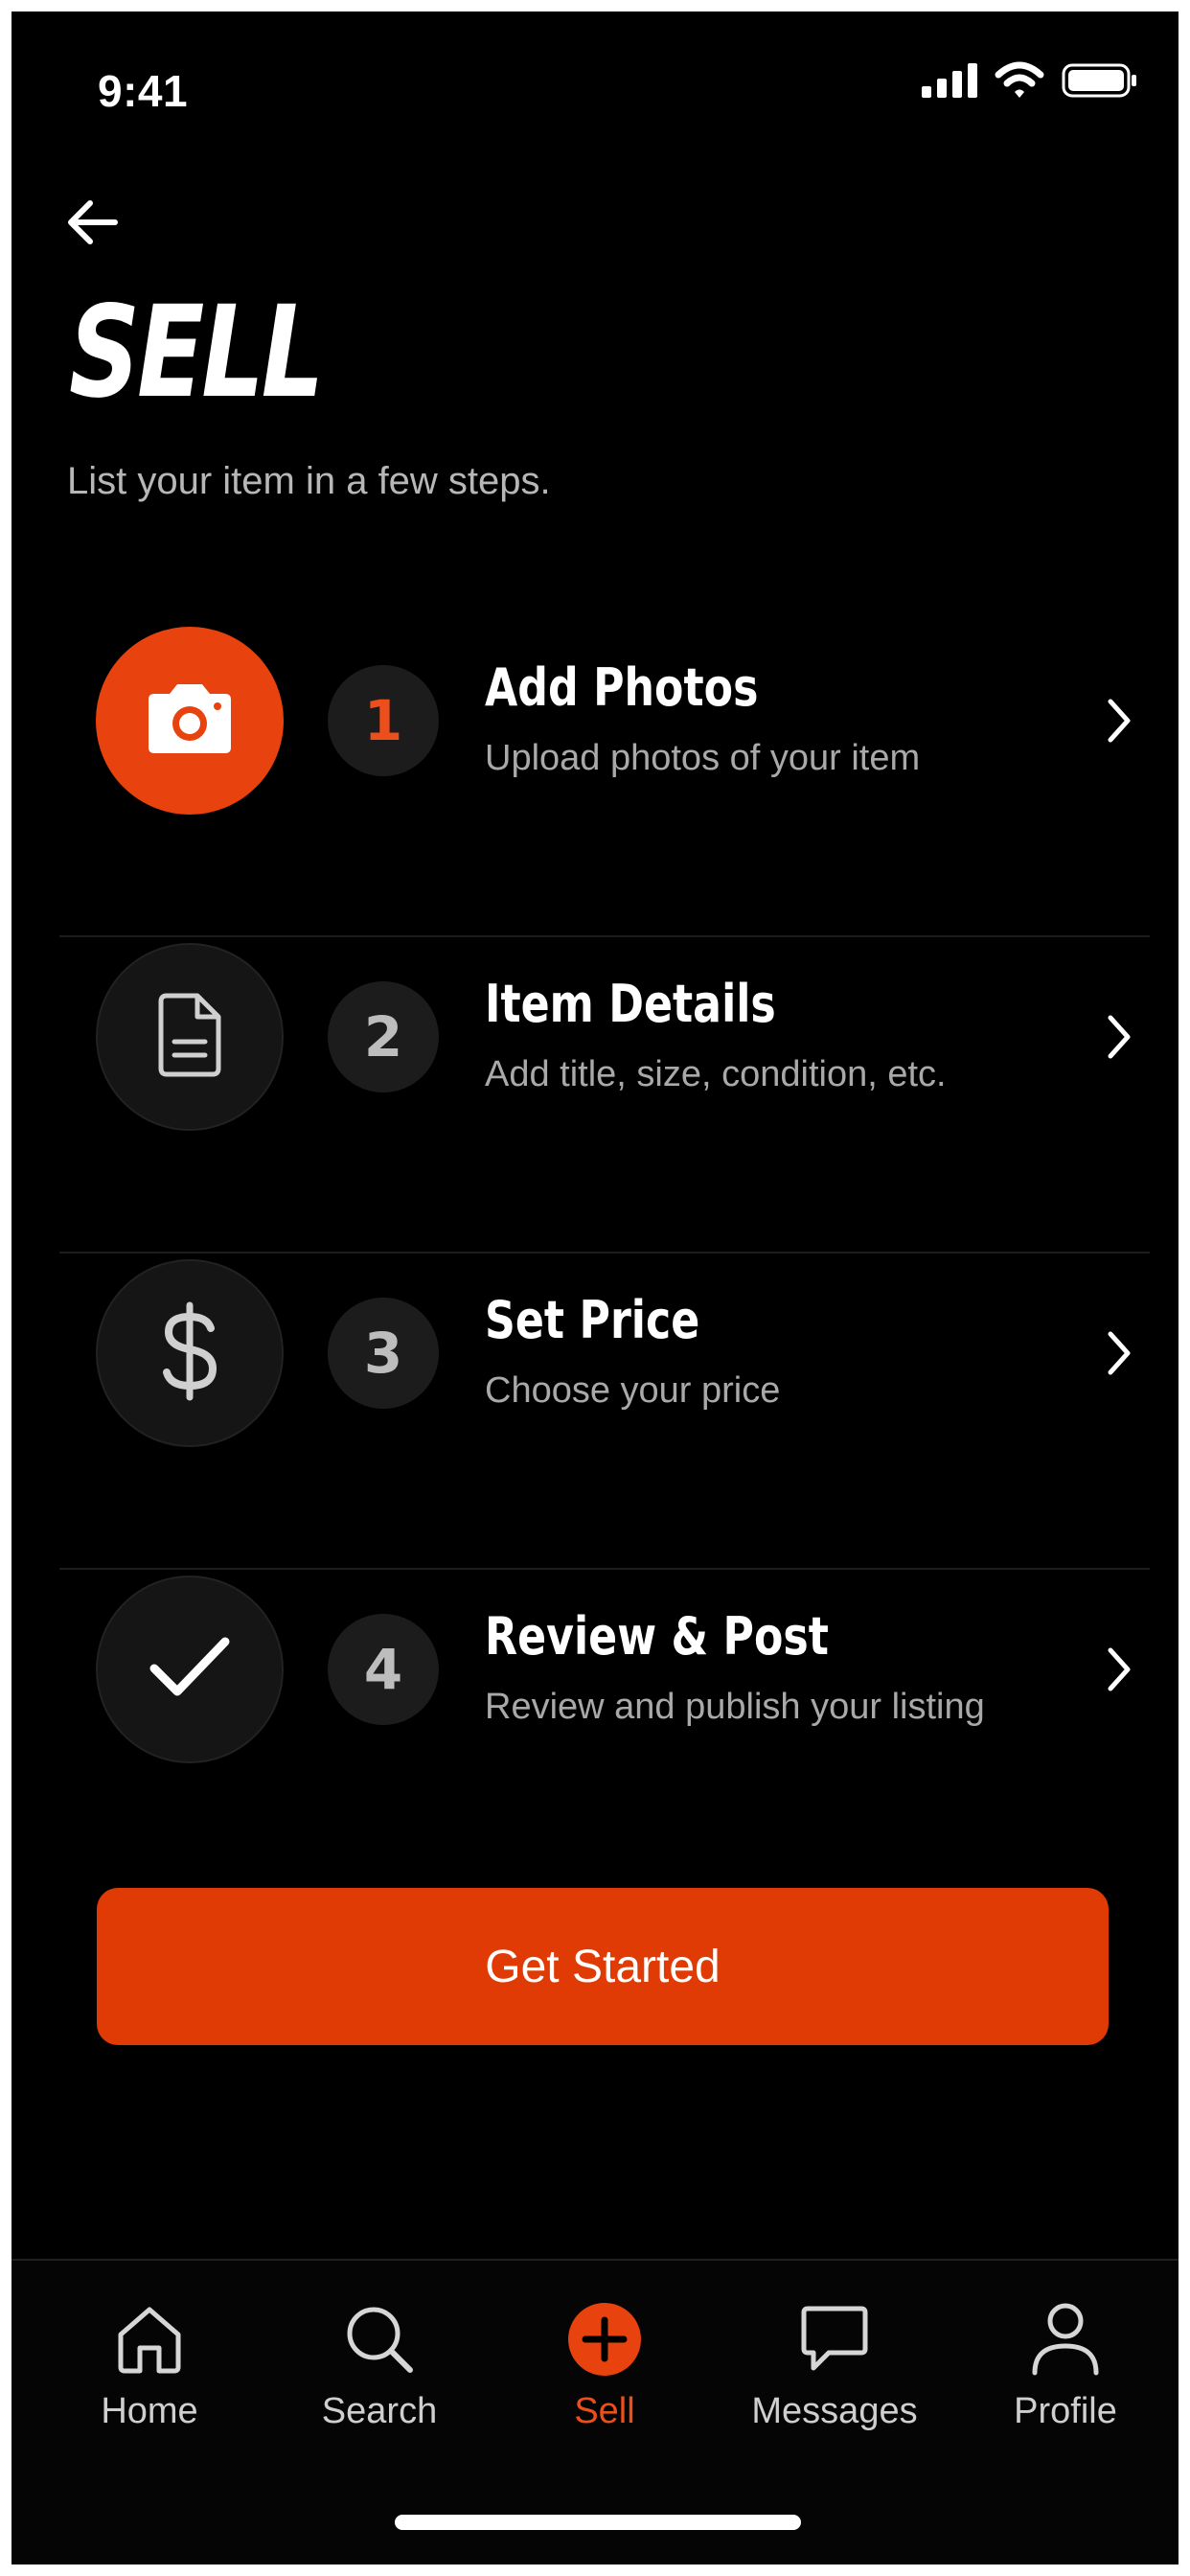 The image size is (1190, 2576). I want to click on dollar-icon, so click(190, 1353).